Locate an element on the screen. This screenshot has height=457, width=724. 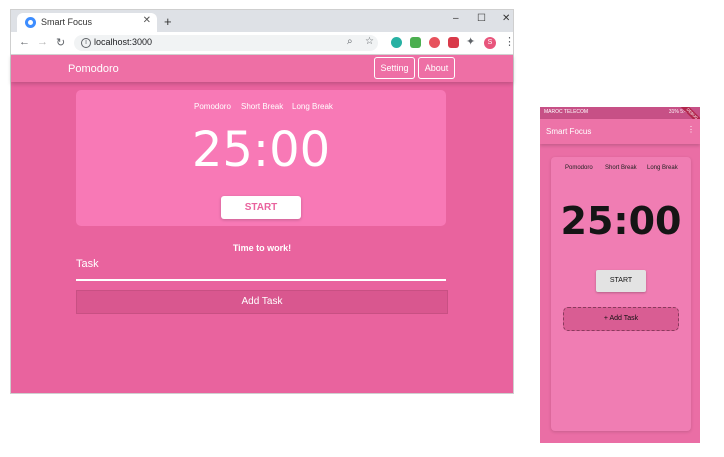
back-icon: ← is located at coordinates (24, 42).